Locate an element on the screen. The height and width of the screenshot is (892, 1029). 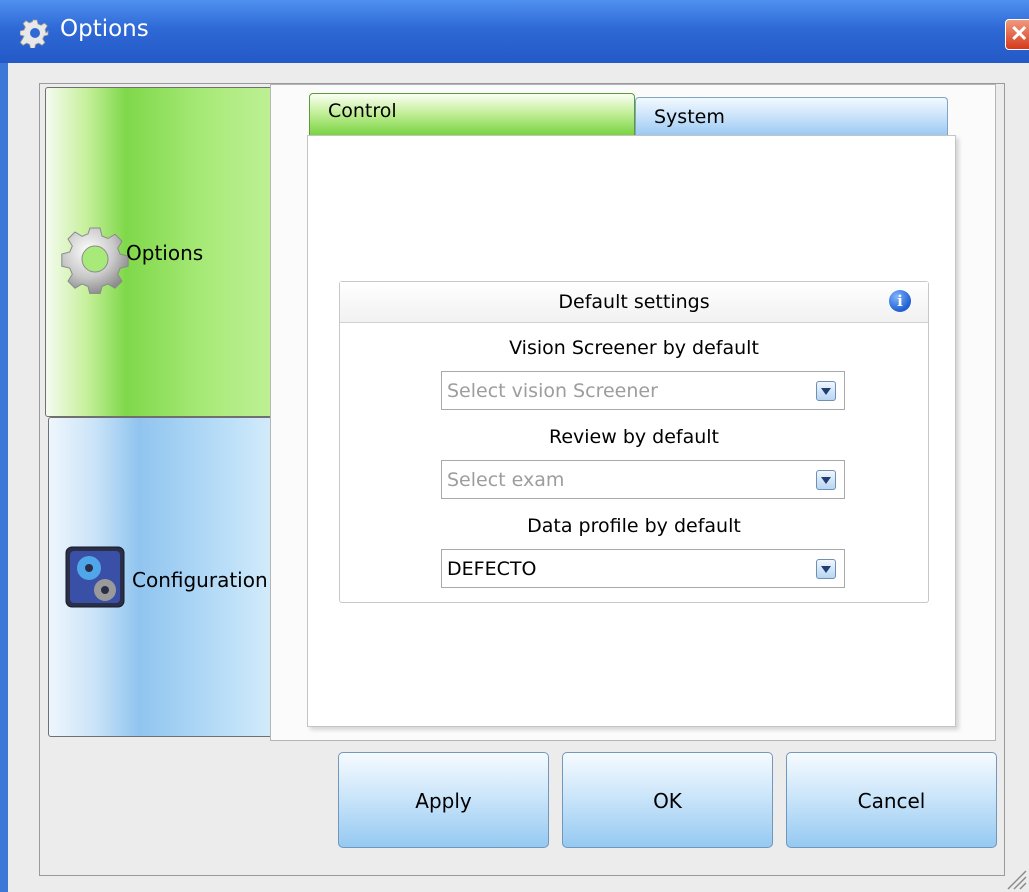
close-button: ✕ is located at coordinates (1017, 34).